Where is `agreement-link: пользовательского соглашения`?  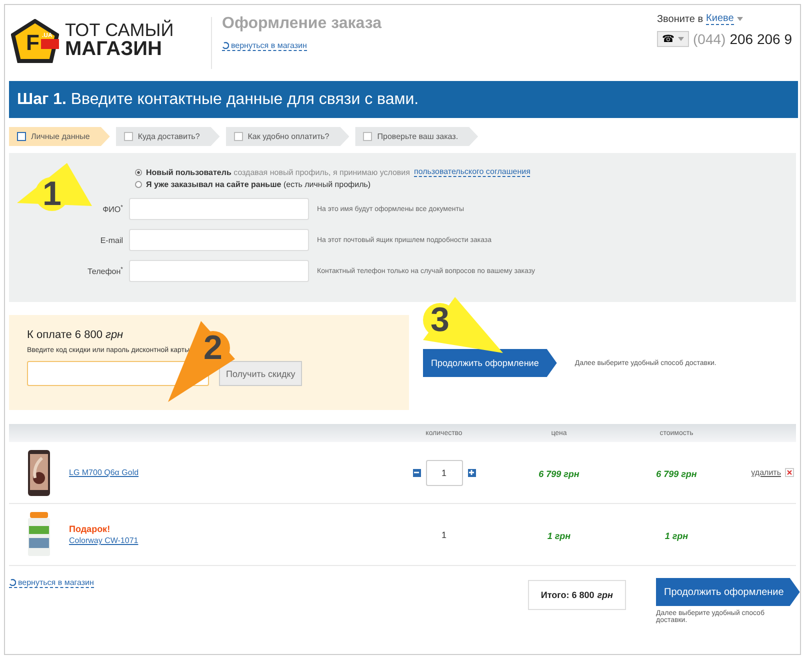 agreement-link: пользовательского соглашения is located at coordinates (472, 172).